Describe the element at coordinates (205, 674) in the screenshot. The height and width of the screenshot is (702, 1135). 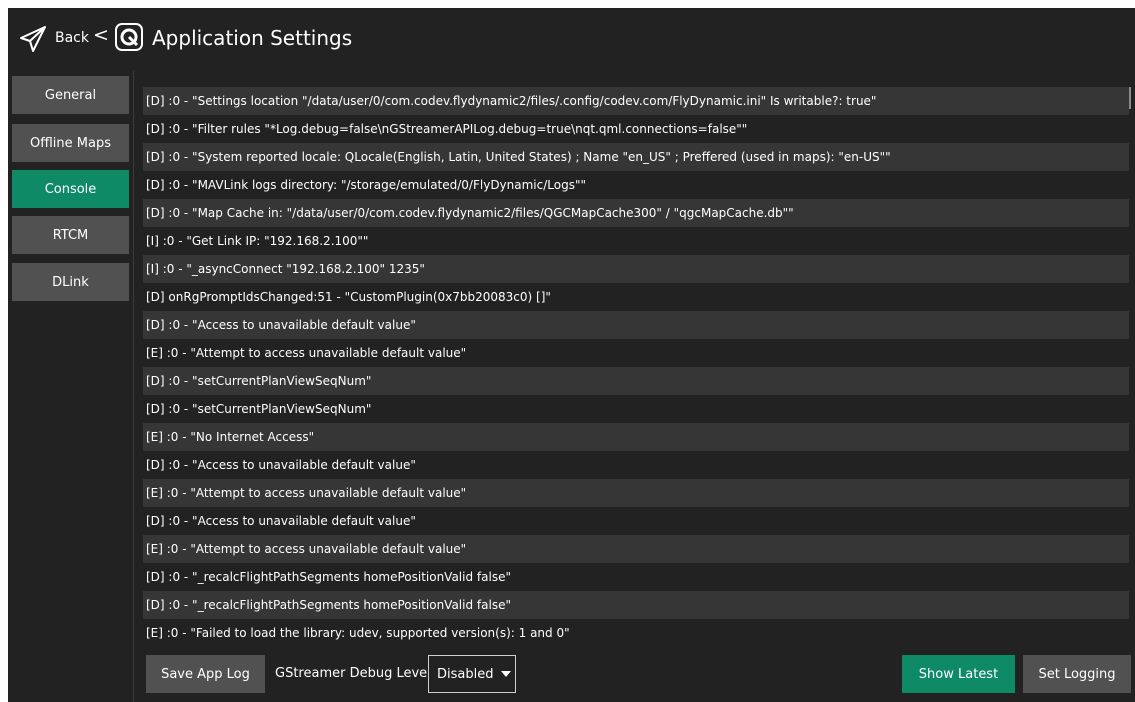
I see `save-app-log-button: Save App Log` at that location.